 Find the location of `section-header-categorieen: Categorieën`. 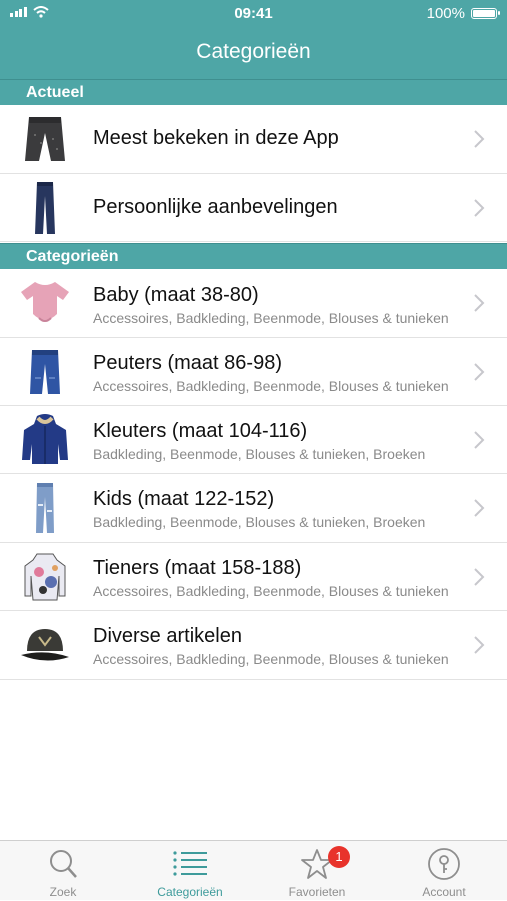

section-header-categorieen: Categorieën is located at coordinates (253, 256).